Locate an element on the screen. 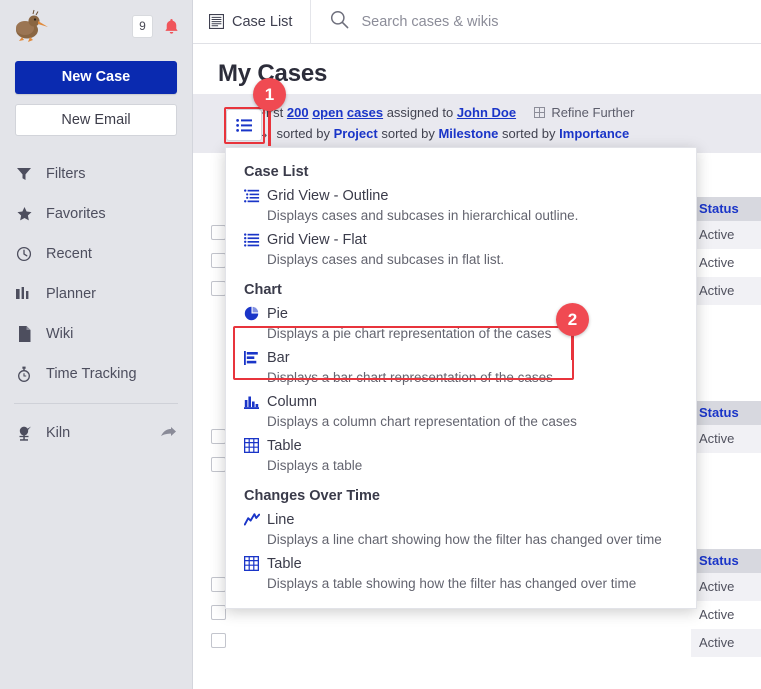 This screenshot has height=689, width=761. search-input is located at coordinates (561, 21).